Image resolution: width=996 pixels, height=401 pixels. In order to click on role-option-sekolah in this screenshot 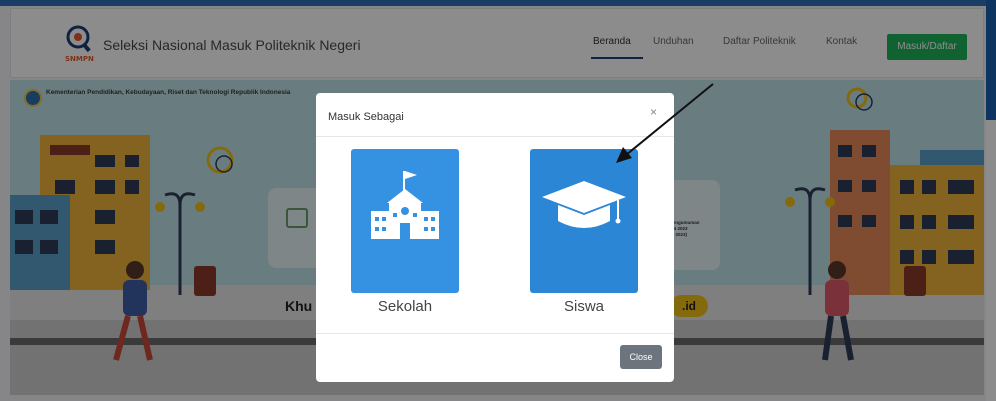, I will do `click(405, 221)`.